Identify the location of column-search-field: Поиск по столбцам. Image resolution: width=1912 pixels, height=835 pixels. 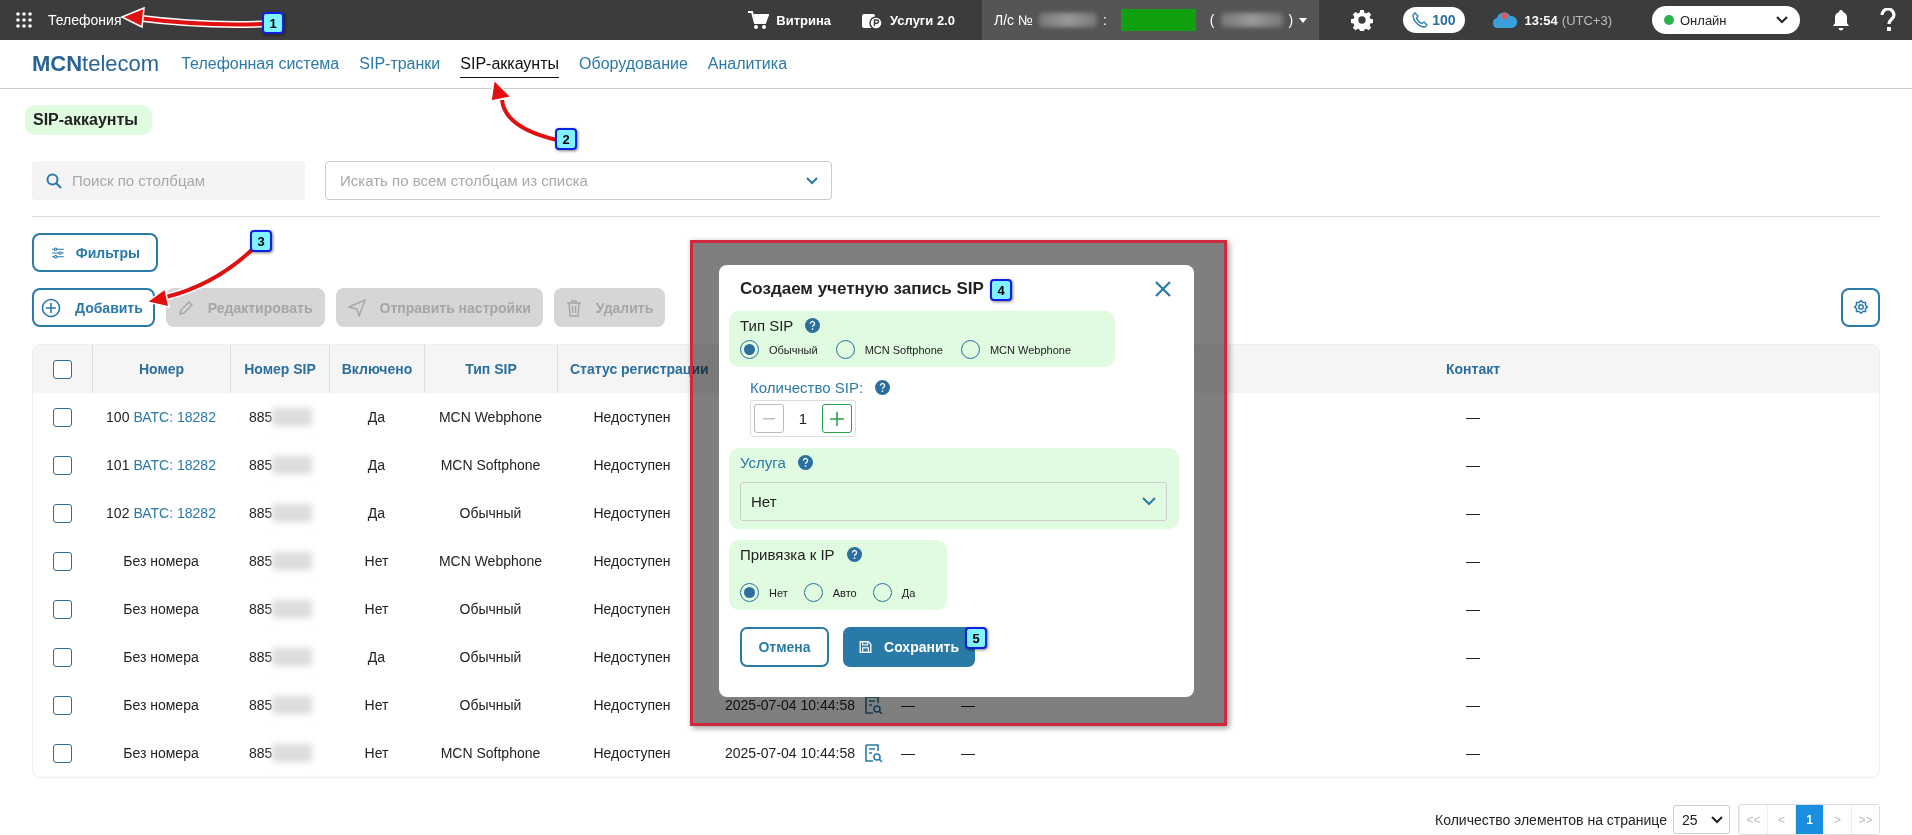
(168, 180).